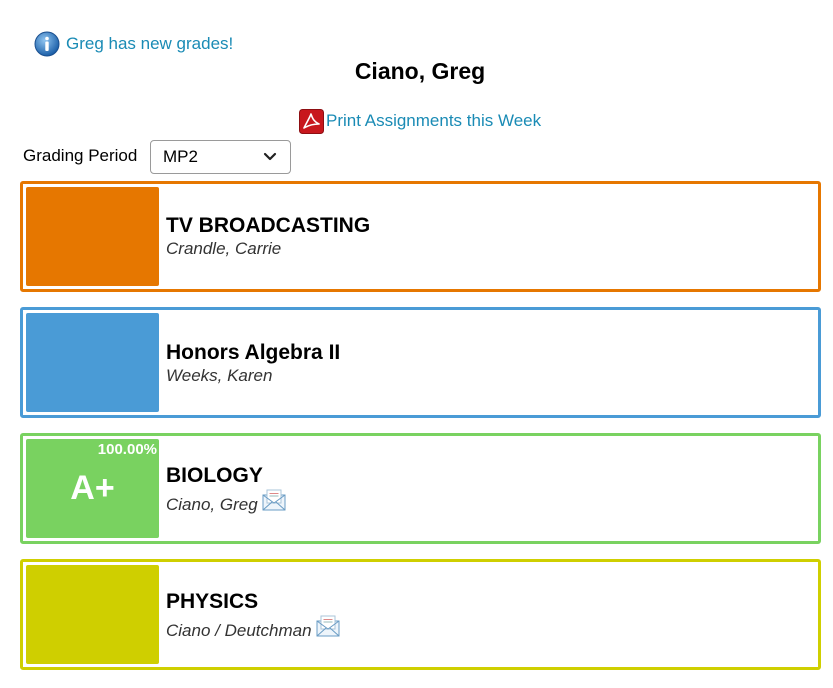 Image resolution: width=833 pixels, height=688 pixels. Describe the element at coordinates (180, 156) in the screenshot. I see `grading-period-value: MP2` at that location.